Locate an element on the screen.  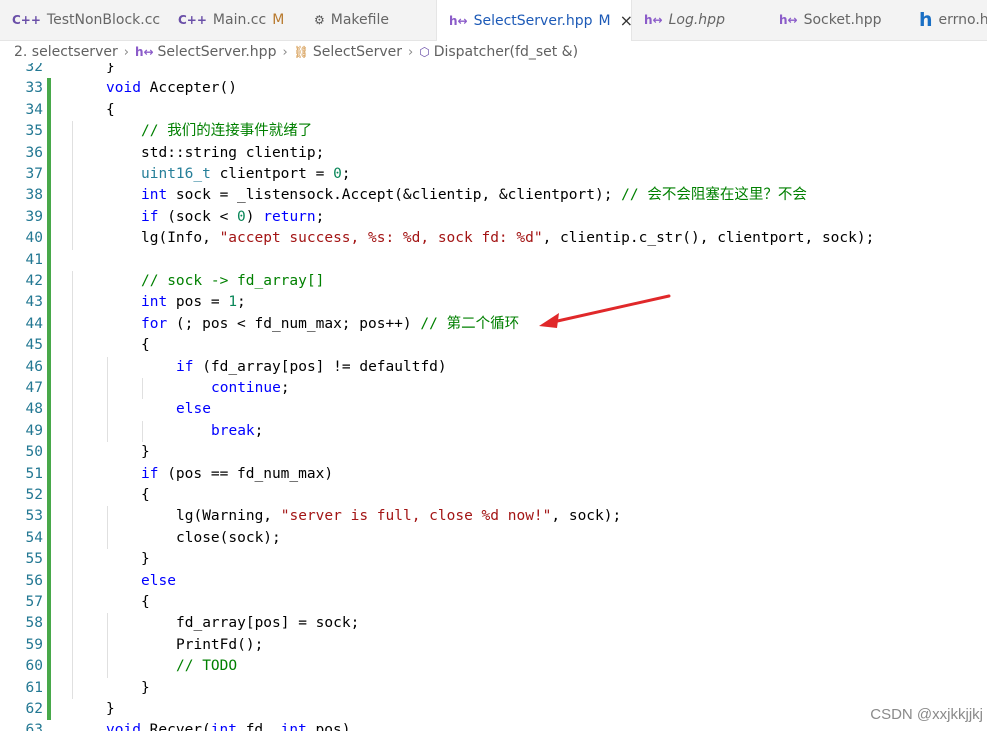
line-number: 46 is located at coordinates (34, 366).